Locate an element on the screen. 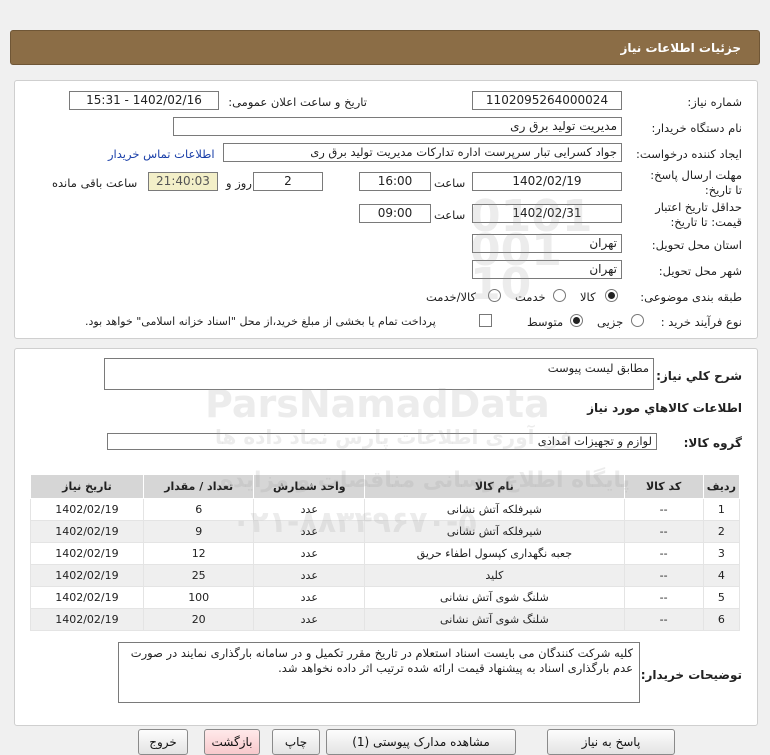 This screenshot has width=770, height=755. page-title: جزئیات اطلاعات نیاز is located at coordinates (680, 47).